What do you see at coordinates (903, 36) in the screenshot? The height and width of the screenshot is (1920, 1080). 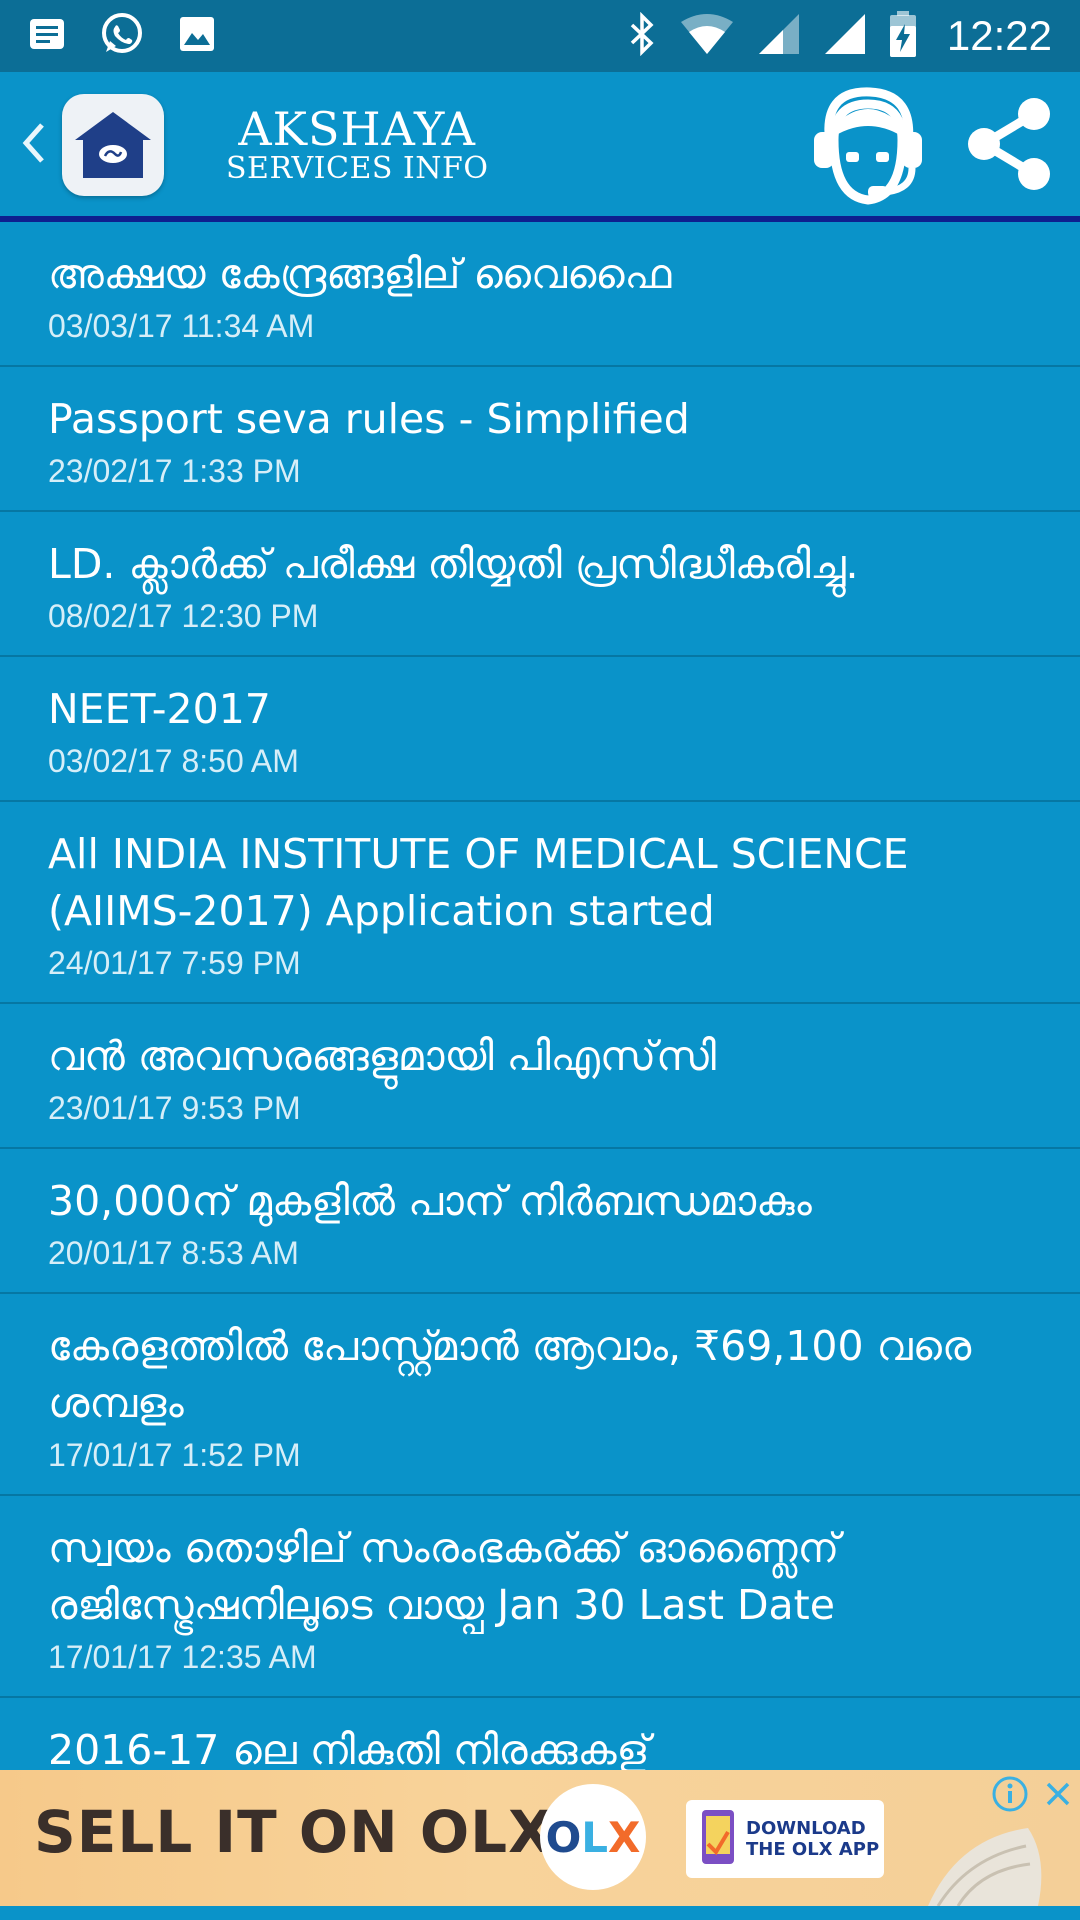 I see `battery-charging-icon` at bounding box center [903, 36].